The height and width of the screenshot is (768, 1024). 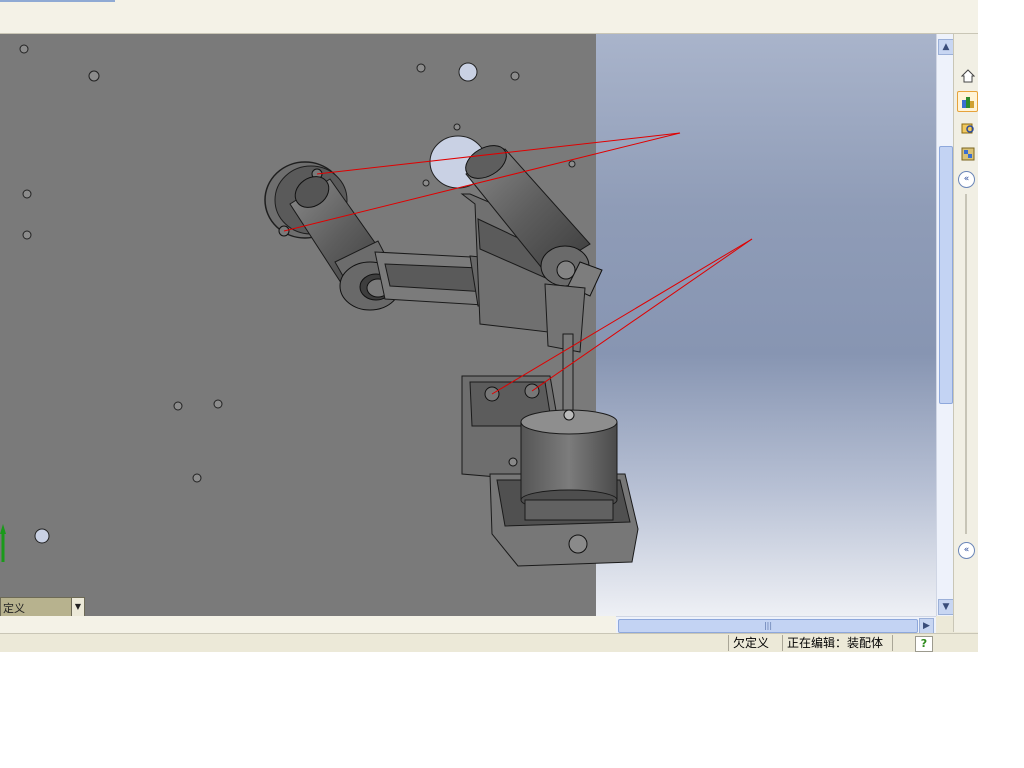 I want to click on configuration-value: 定义, so click(x=14, y=608).